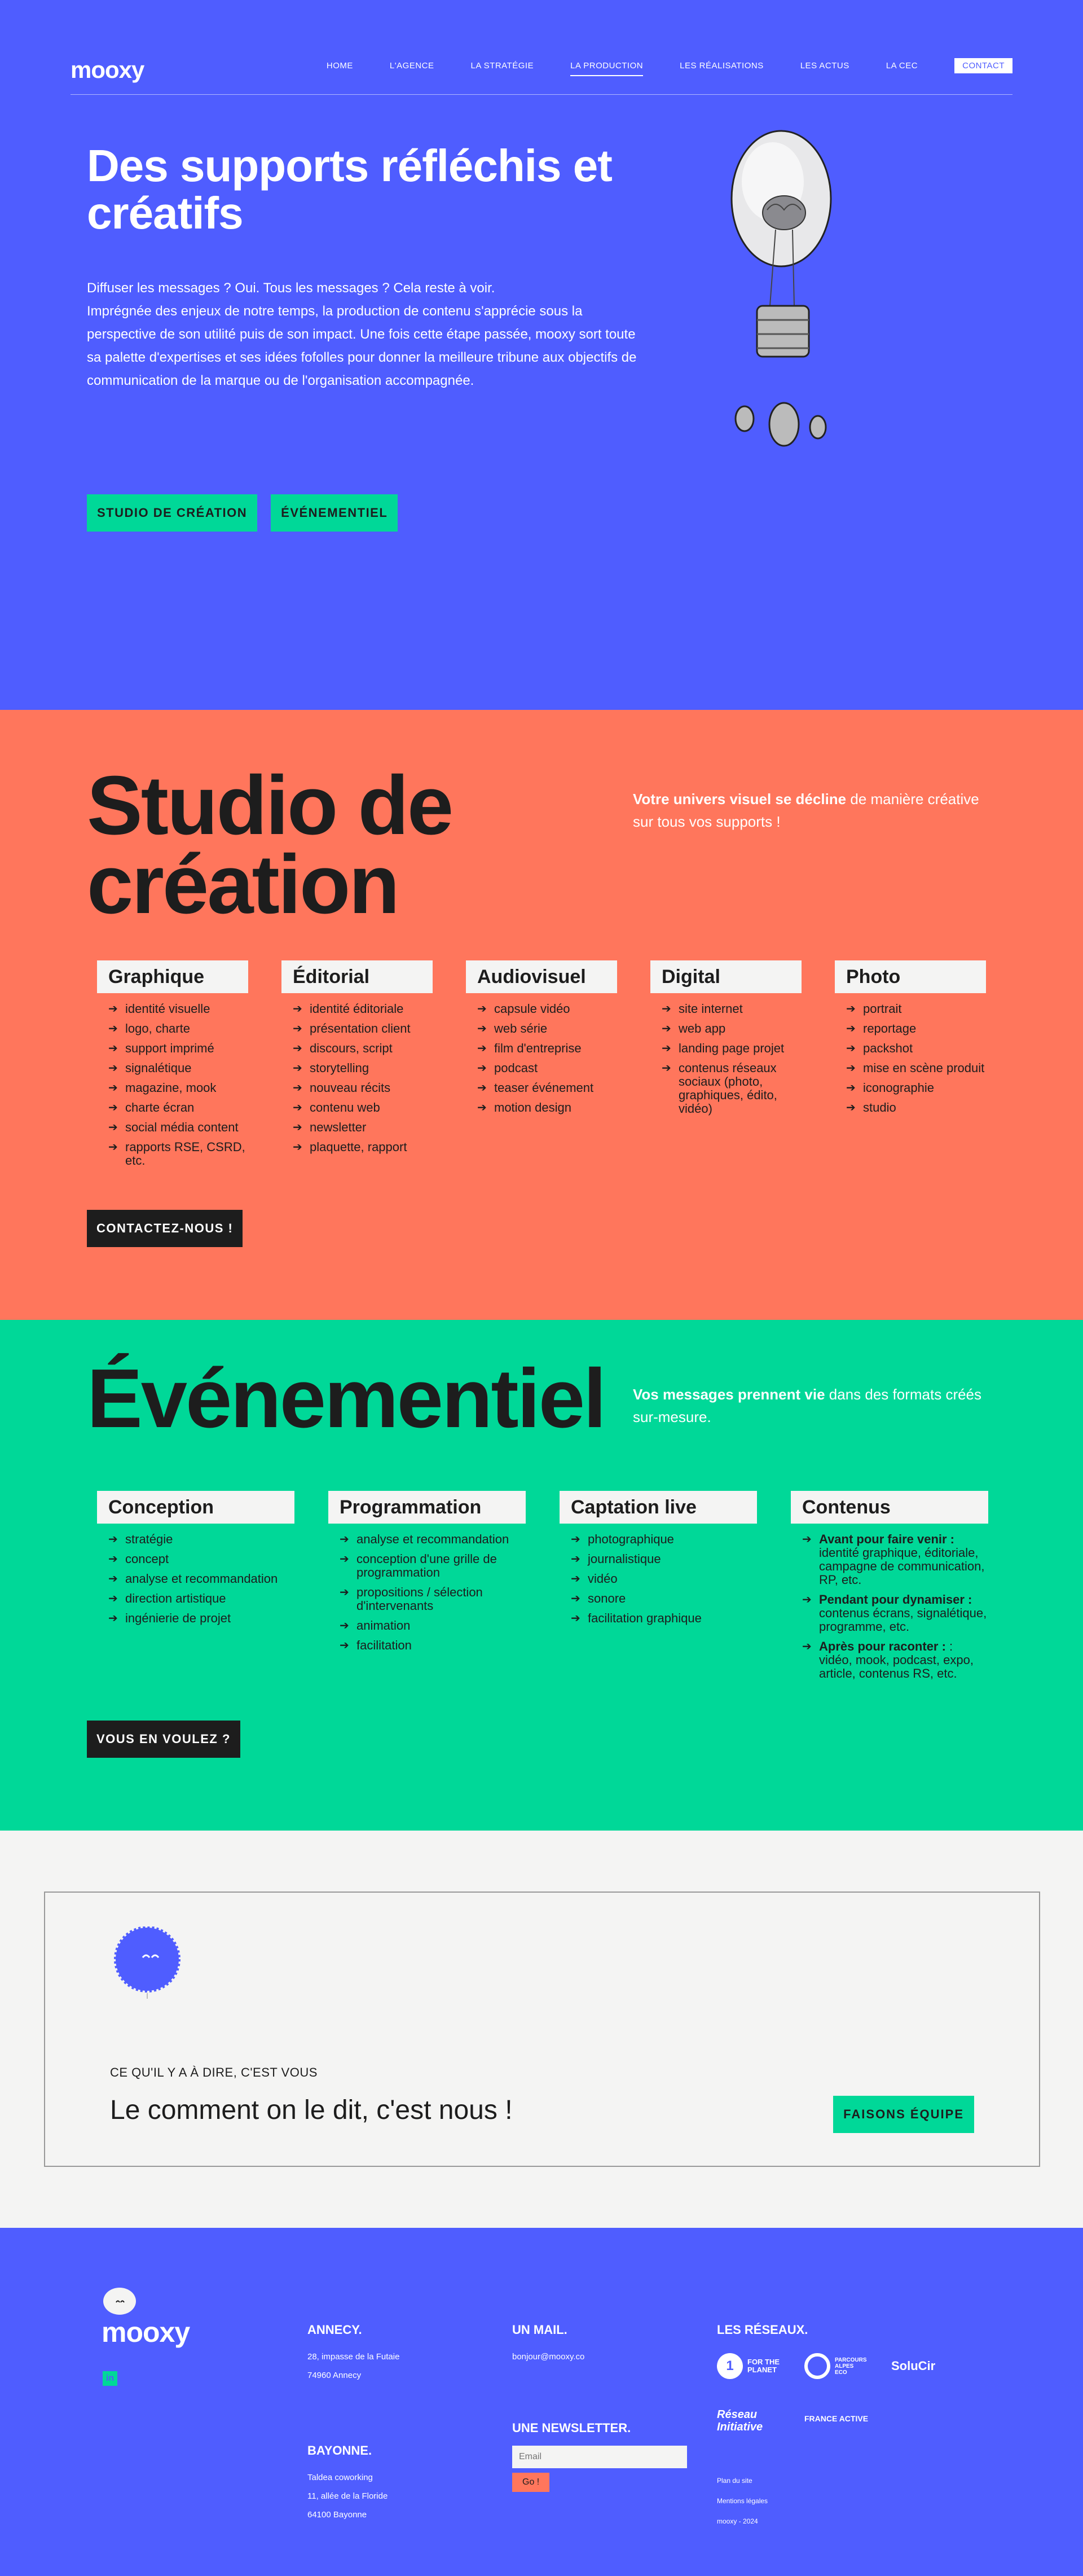  Describe the element at coordinates (547, 1009) in the screenshot. I see `list-item: capsule vidéo` at that location.